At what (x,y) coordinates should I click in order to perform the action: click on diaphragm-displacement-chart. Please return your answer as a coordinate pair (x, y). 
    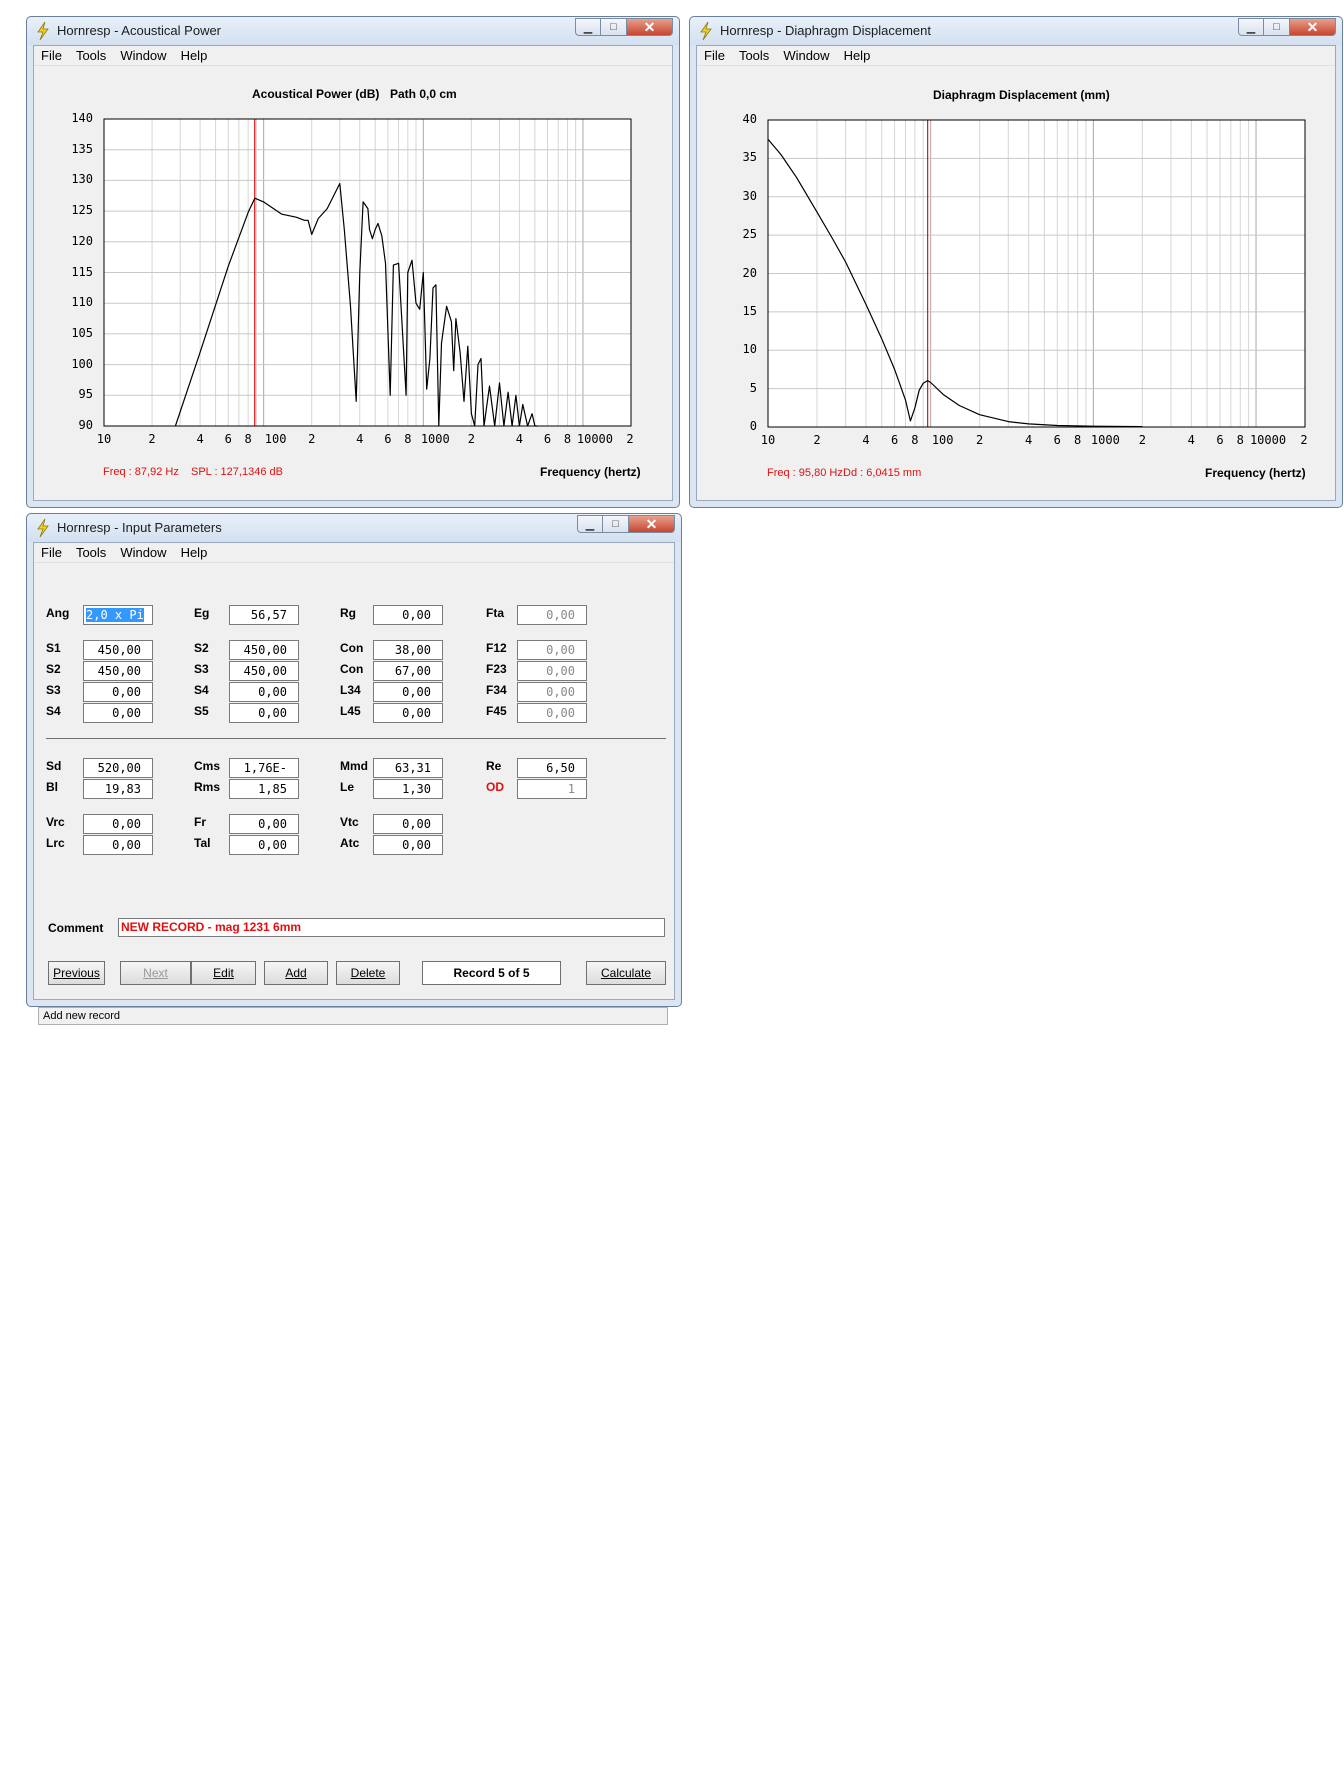
    Looking at the image, I should click on (1037, 274).